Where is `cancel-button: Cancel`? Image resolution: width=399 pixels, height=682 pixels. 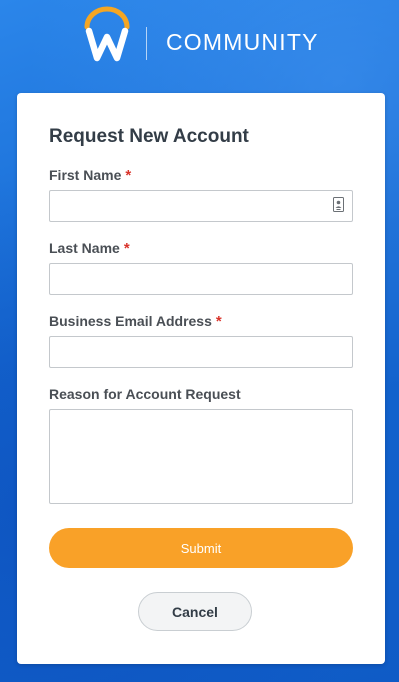 cancel-button: Cancel is located at coordinates (195, 611).